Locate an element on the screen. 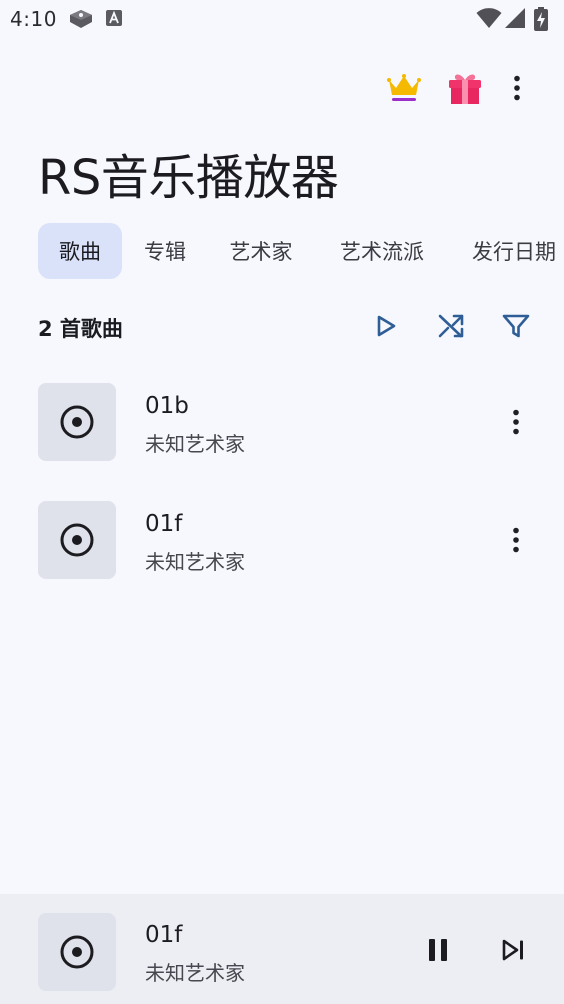 The height and width of the screenshot is (1004, 564). gift-button is located at coordinates (465, 88).